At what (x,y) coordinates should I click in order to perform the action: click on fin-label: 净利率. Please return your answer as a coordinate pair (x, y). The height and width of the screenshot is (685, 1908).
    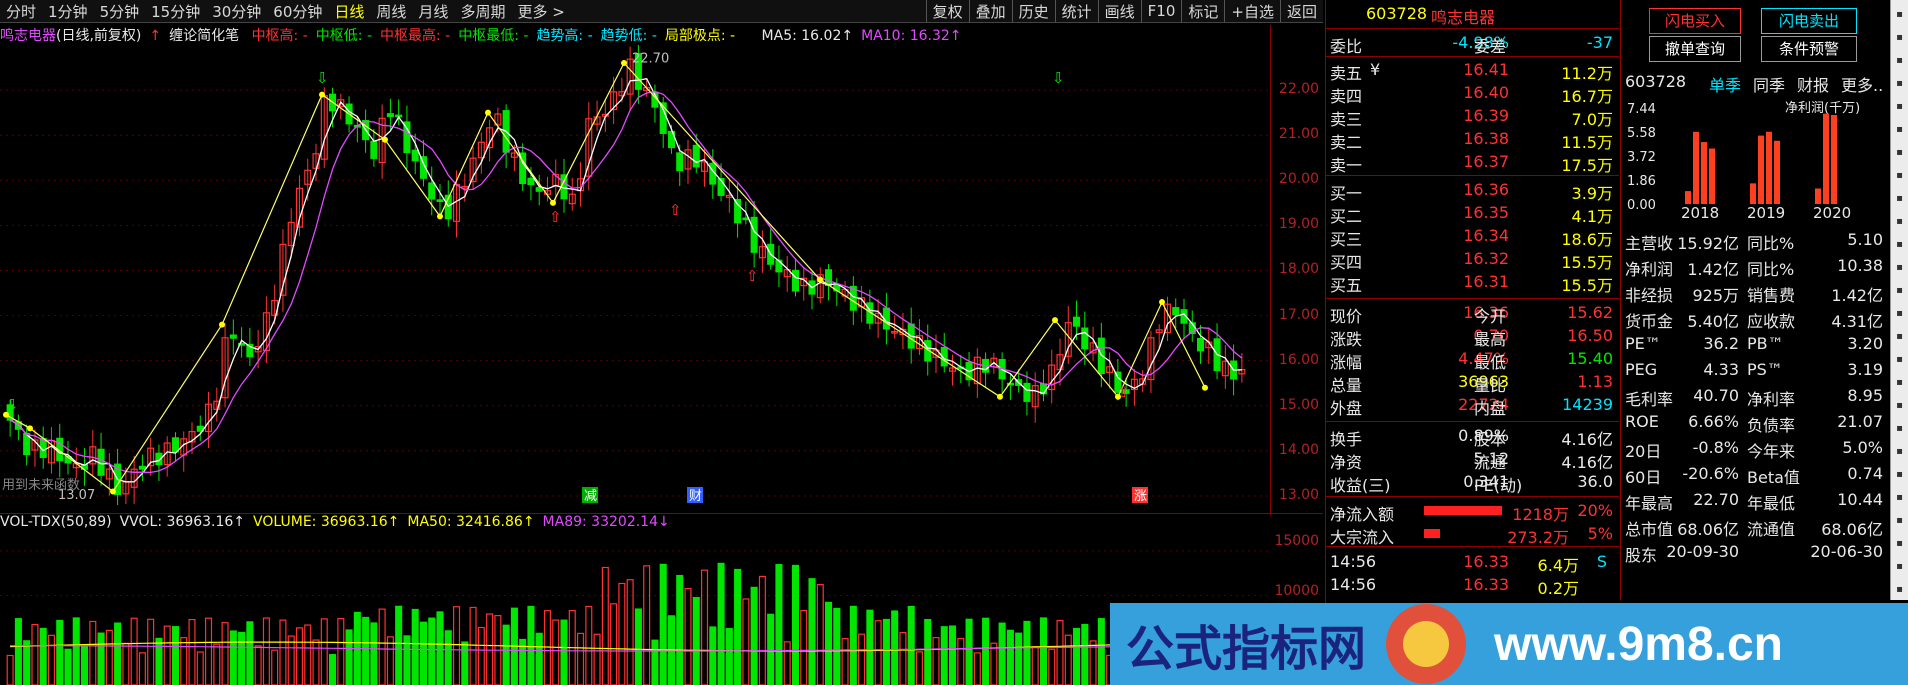
    Looking at the image, I should click on (1771, 399).